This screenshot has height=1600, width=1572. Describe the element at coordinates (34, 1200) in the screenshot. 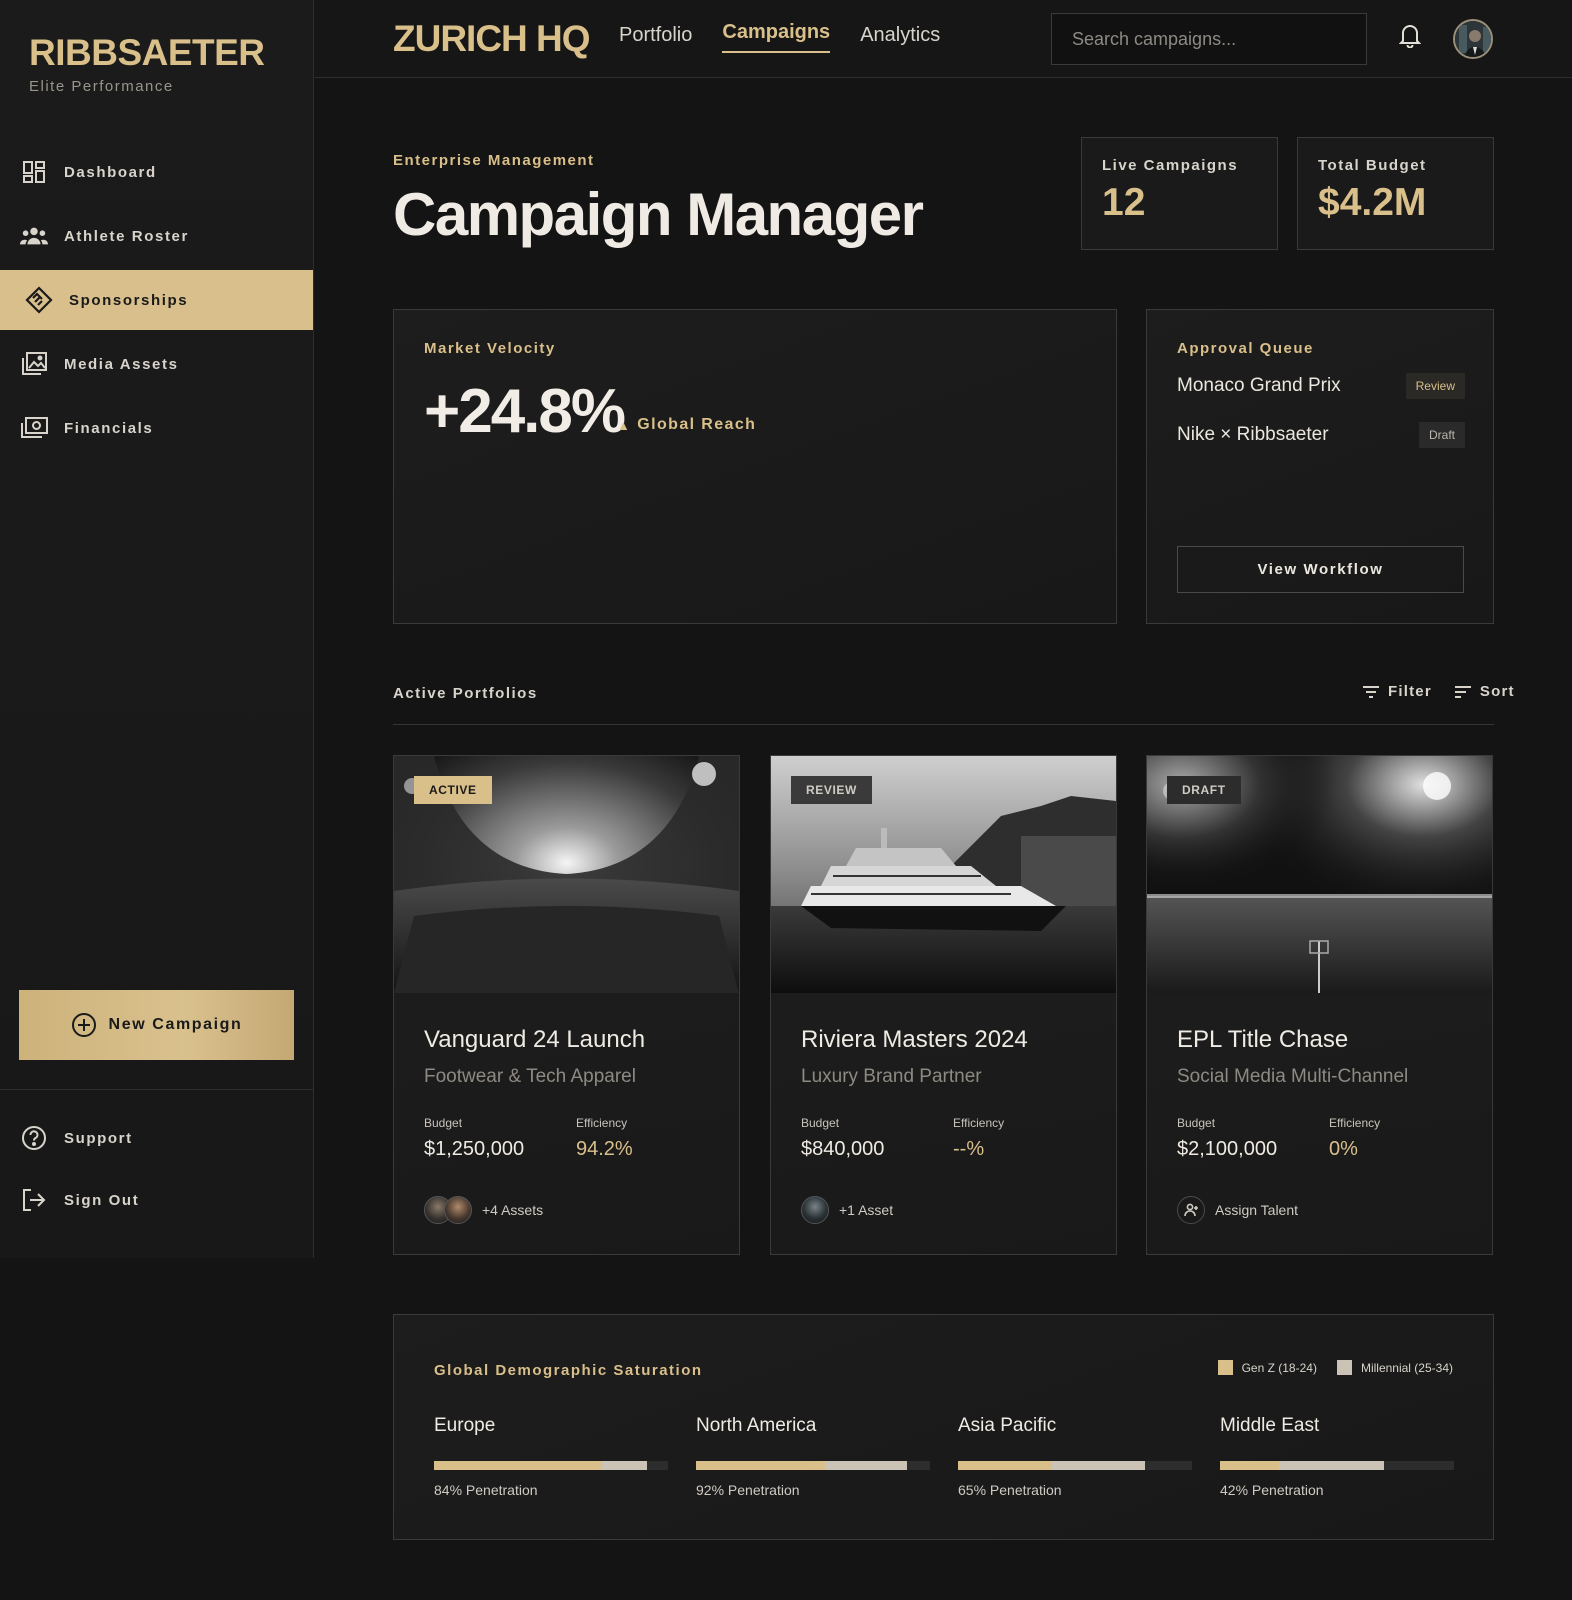

I see `logout-icon` at that location.